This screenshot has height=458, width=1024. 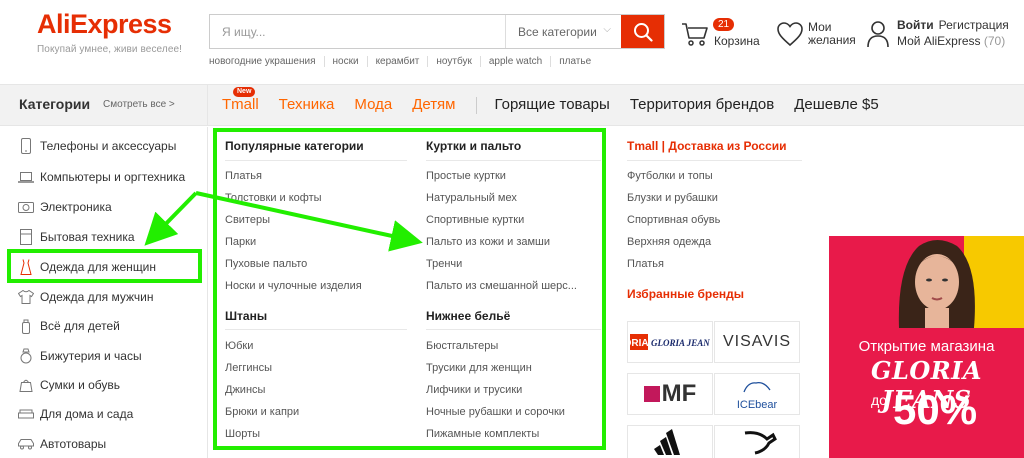 What do you see at coordinates (669, 242) in the screenshot?
I see `subcategory-link: Верхняя одежда` at bounding box center [669, 242].